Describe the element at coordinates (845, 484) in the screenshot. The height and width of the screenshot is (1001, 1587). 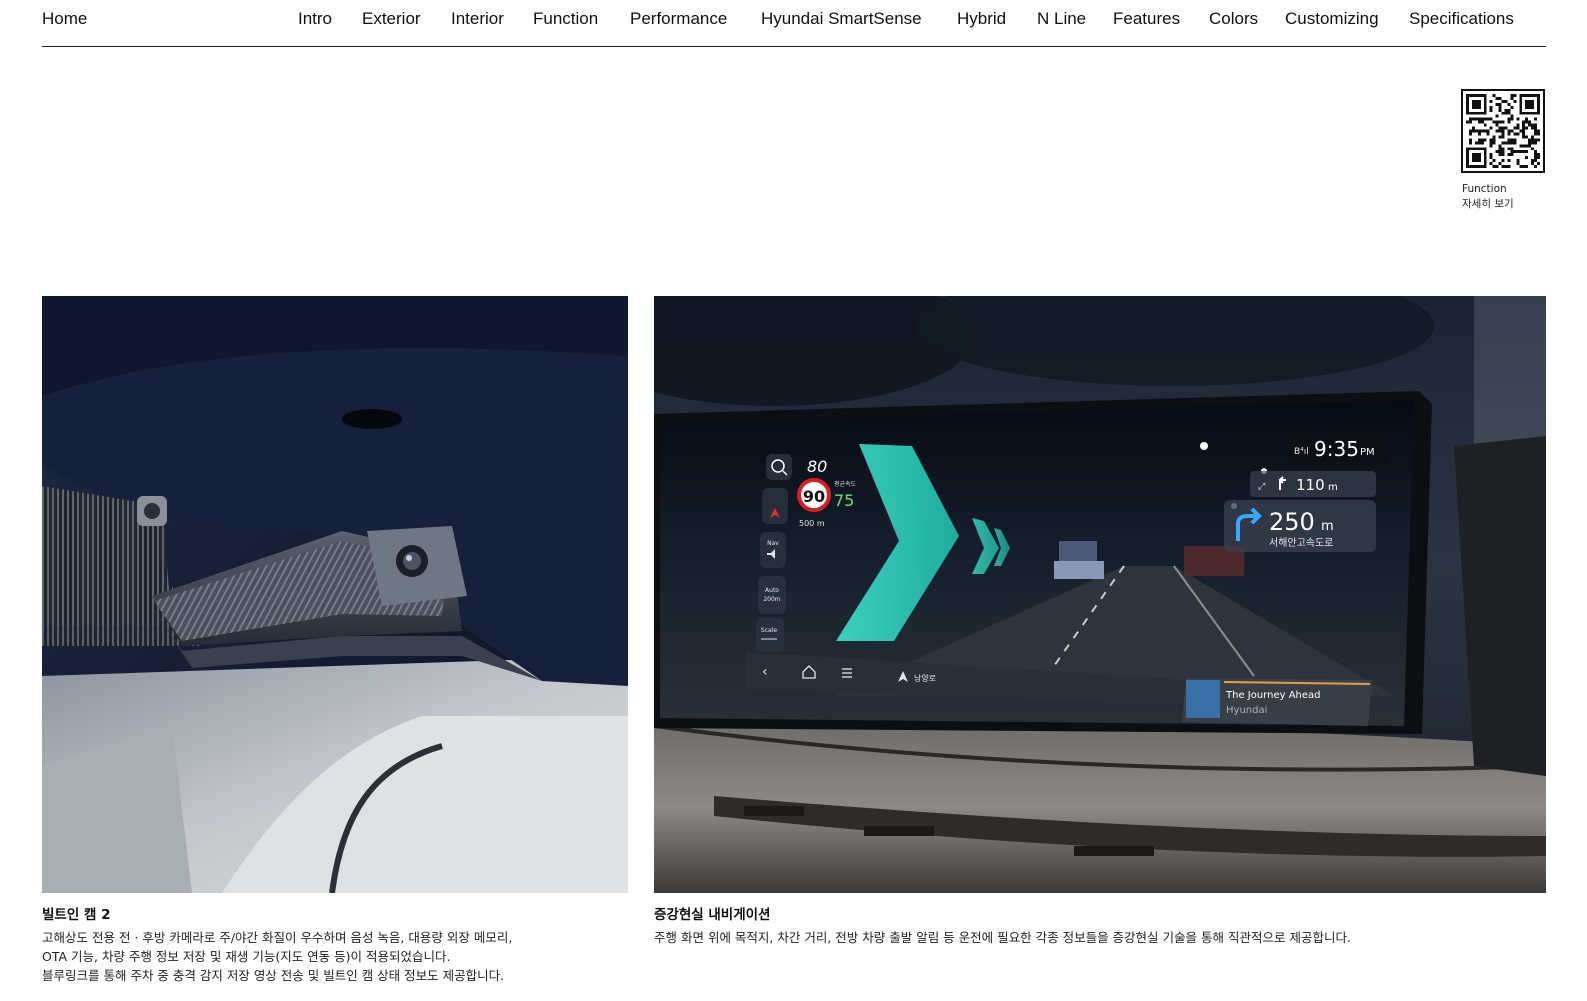
I see `average-speed-label: 평균속도` at that location.